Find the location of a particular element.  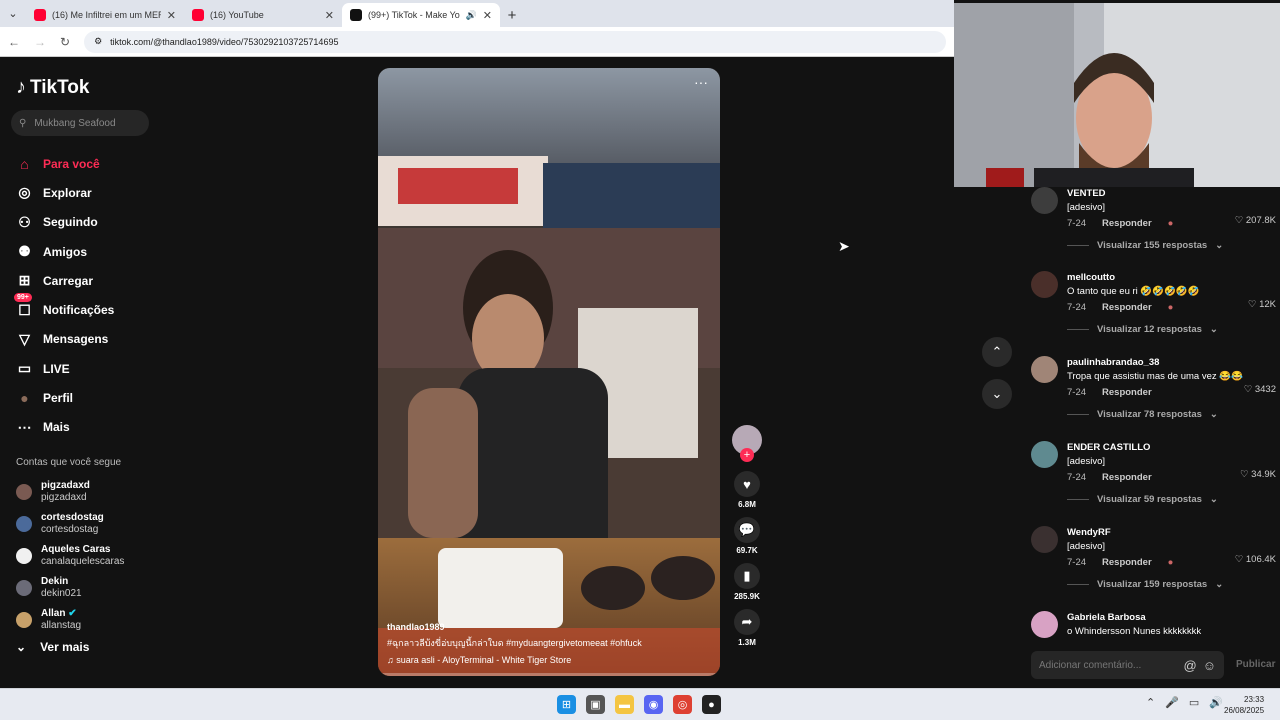

comment-like: ♡ 207.8K is located at coordinates (1255, 220).